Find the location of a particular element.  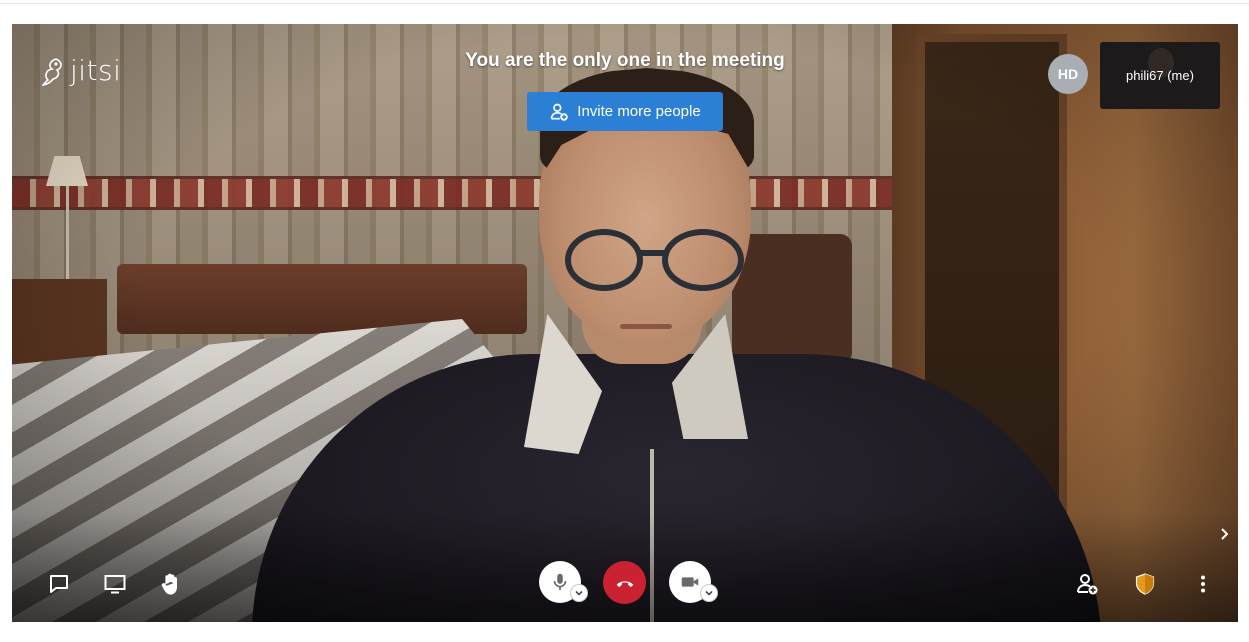

hangup-icon is located at coordinates (624, 583).